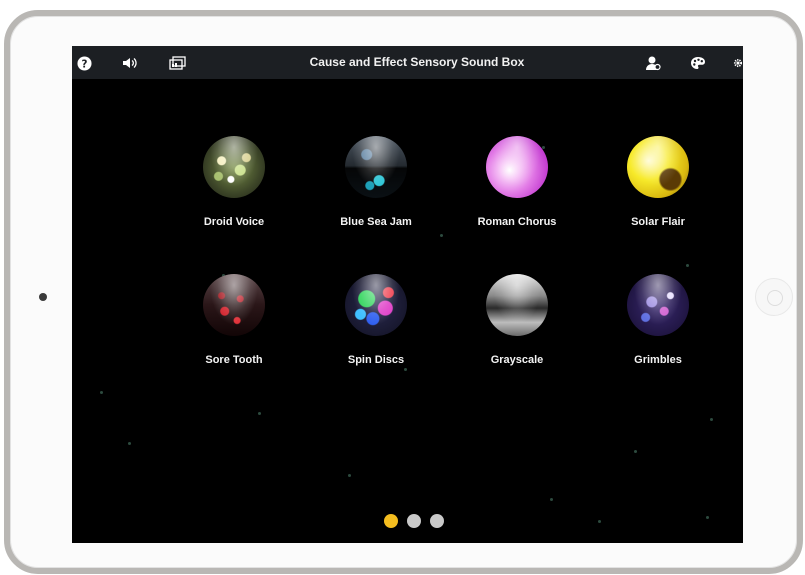 The height and width of the screenshot is (575, 805). I want to click on sound-tile-solar-flair: Solar Flair, so click(657, 191).